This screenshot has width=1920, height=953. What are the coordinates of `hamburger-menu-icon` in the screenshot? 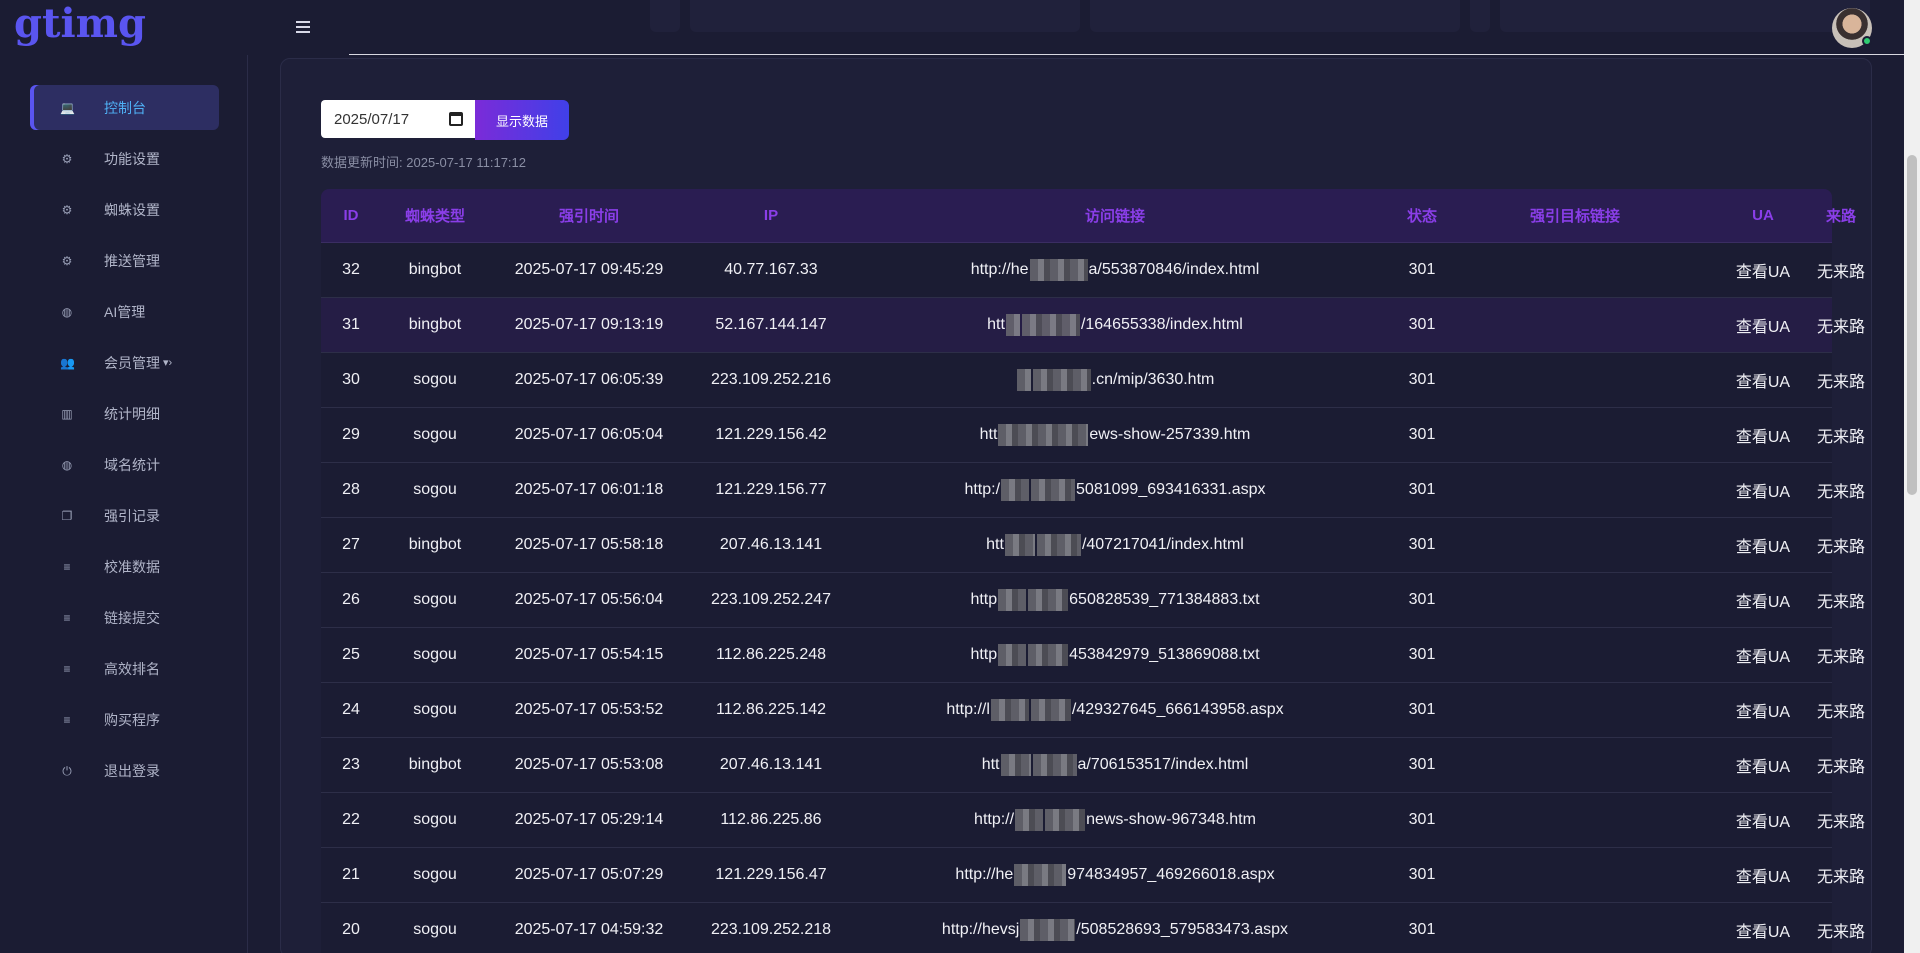 It's located at (303, 27).